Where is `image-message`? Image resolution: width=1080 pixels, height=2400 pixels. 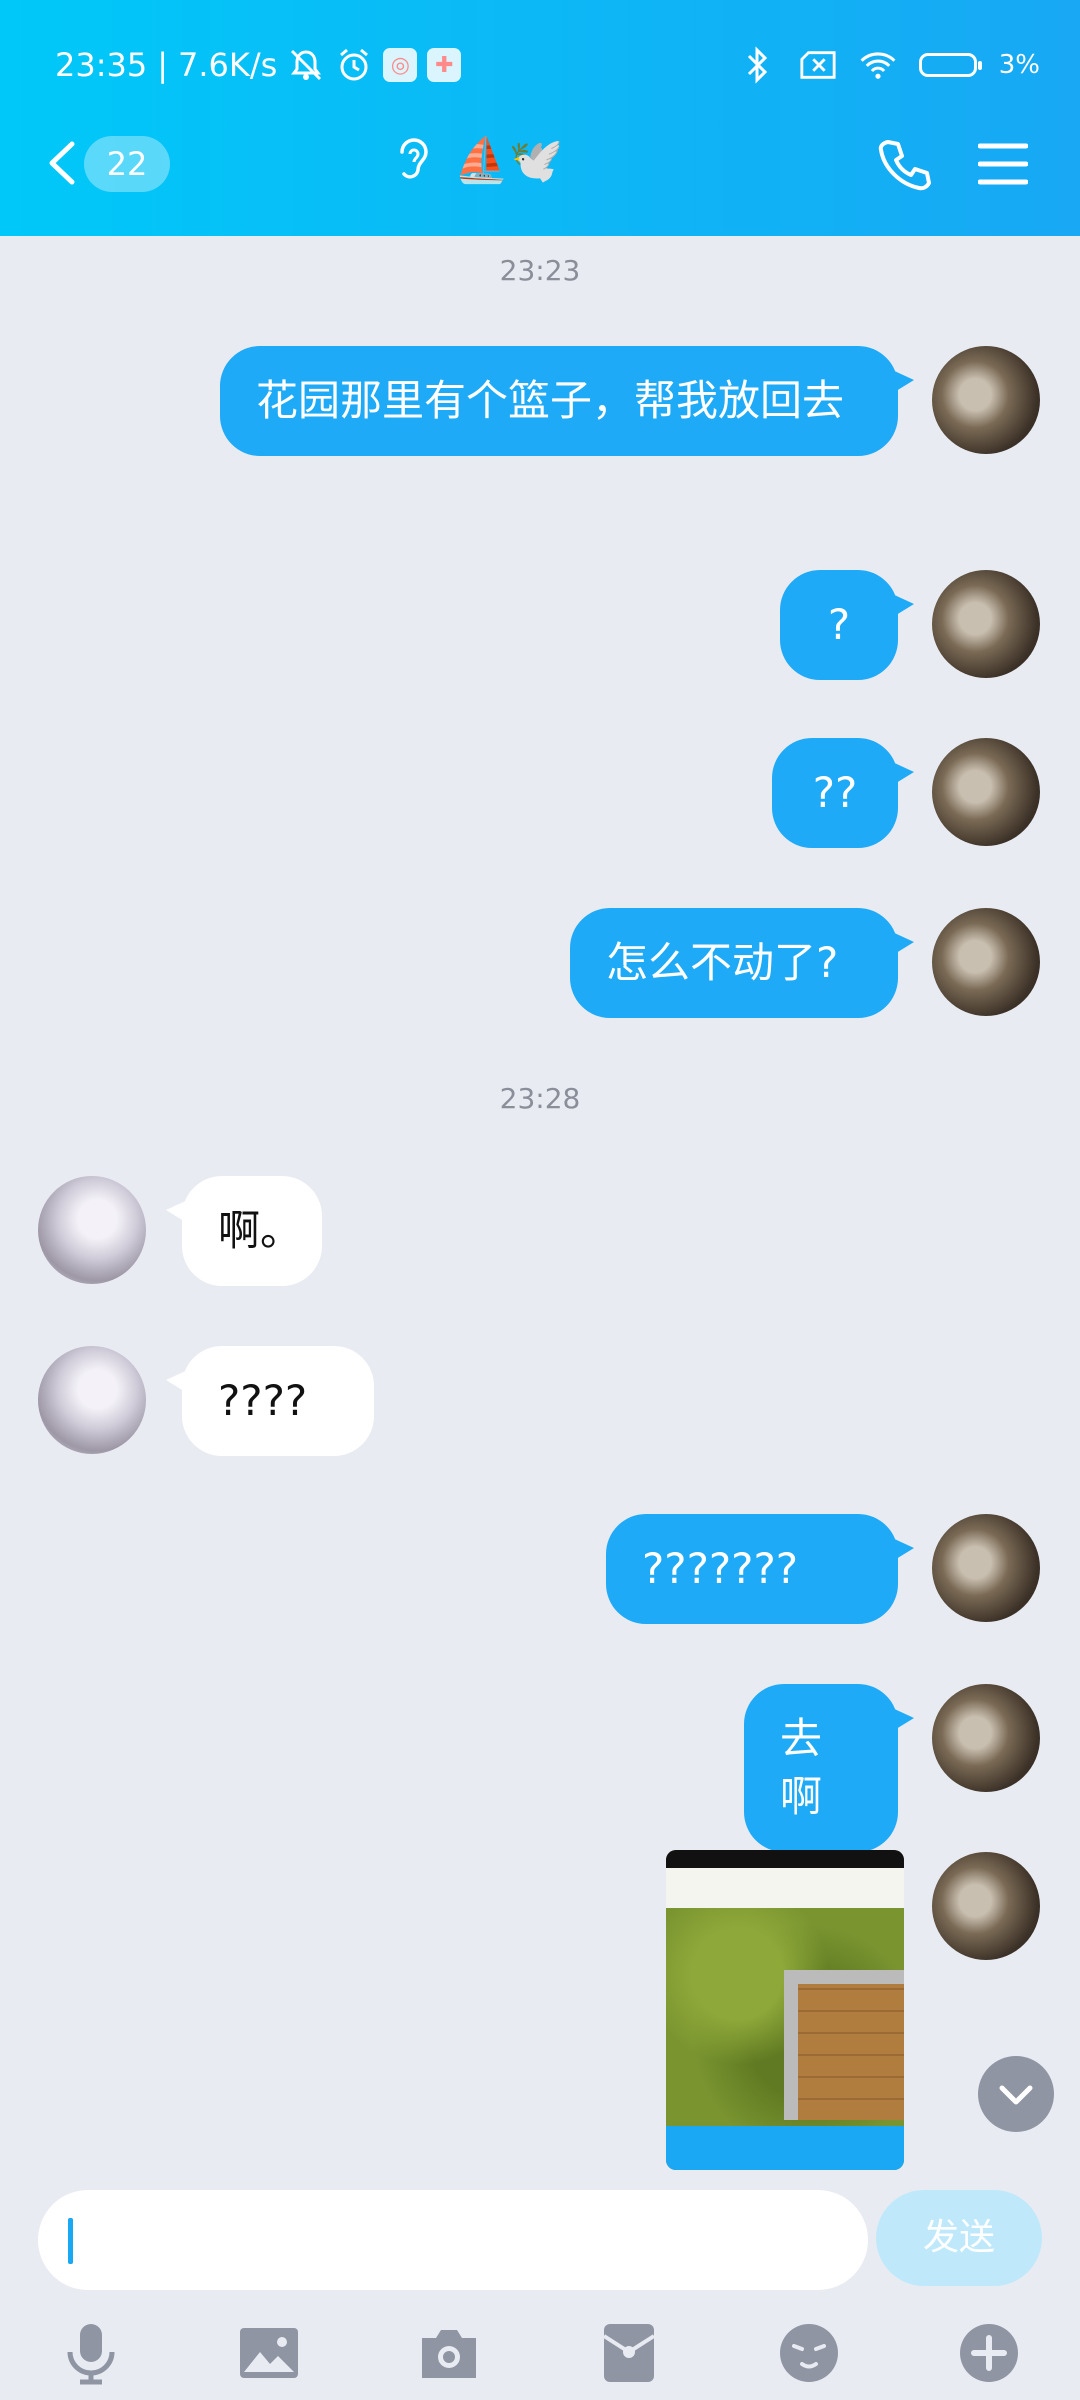 image-message is located at coordinates (785, 2010).